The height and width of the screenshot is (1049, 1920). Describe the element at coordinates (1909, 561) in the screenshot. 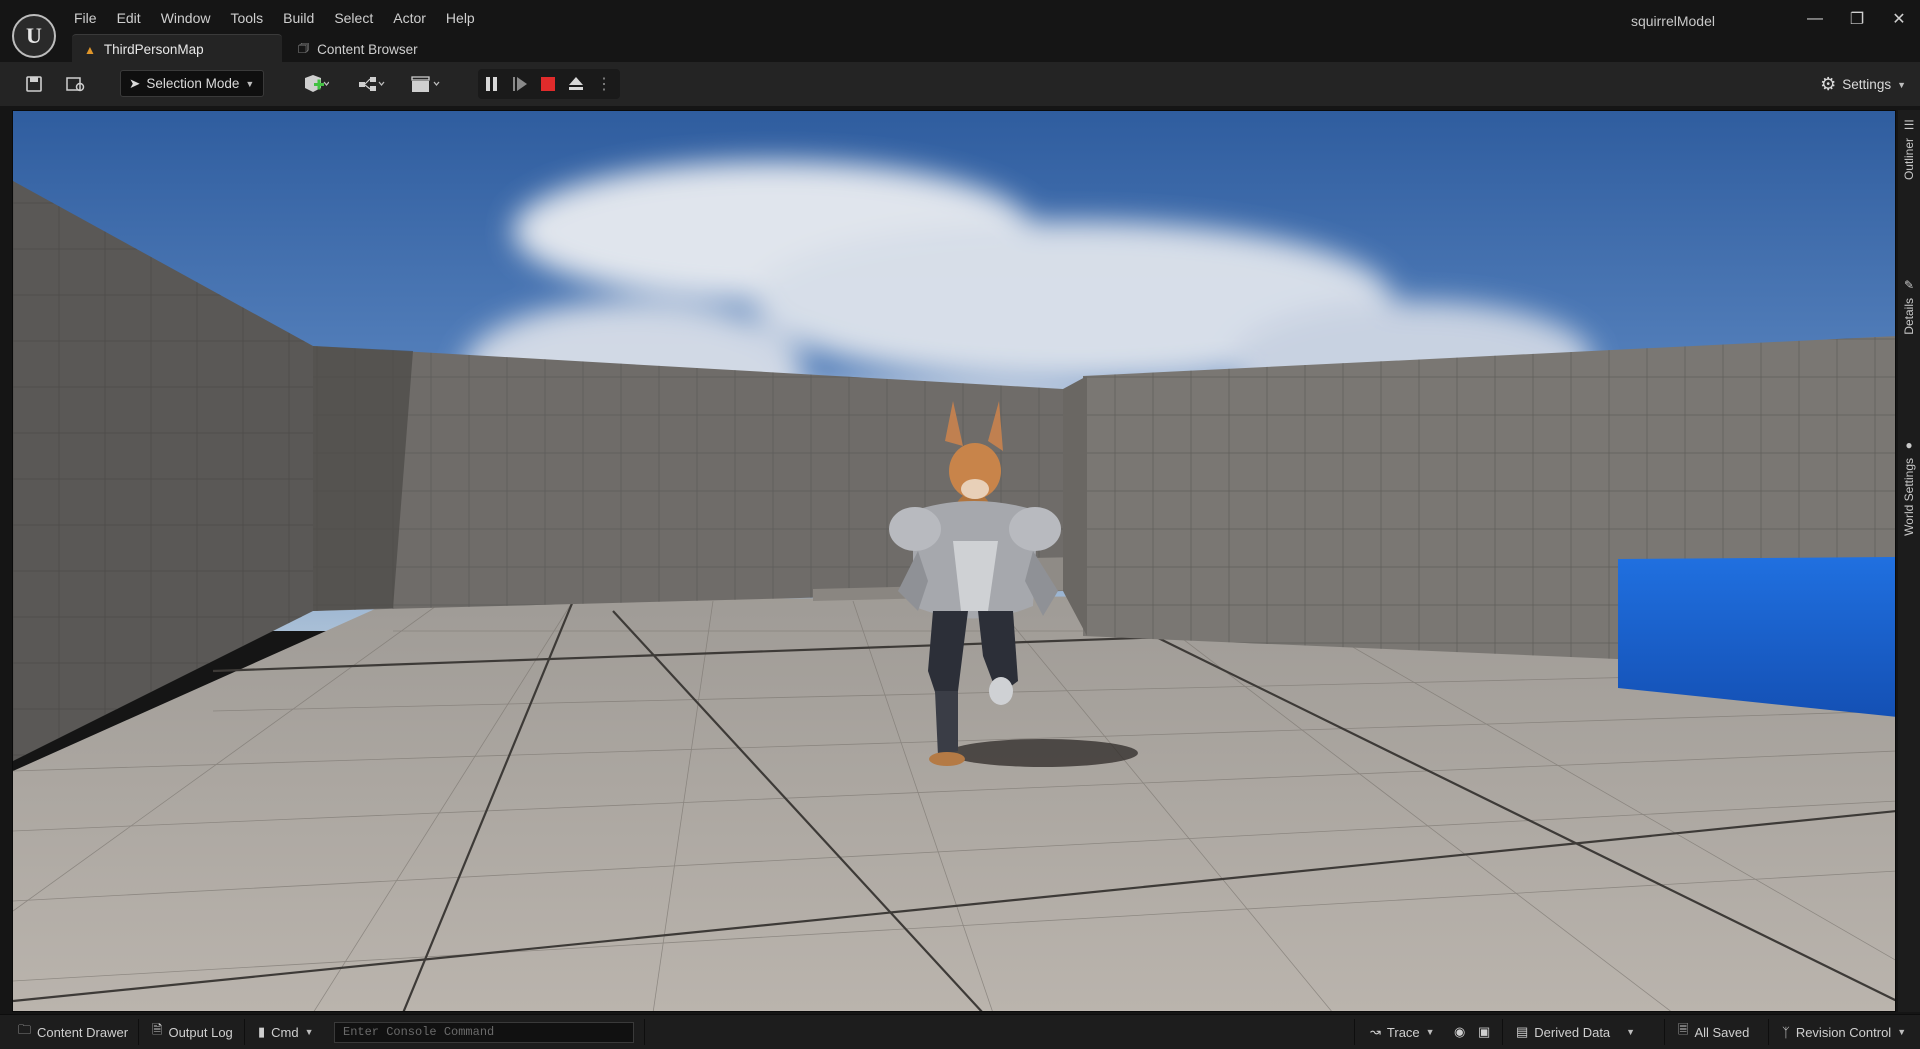

I see `side-panel-strip: ☰ Outliner ✎ Details ● World Settings` at that location.